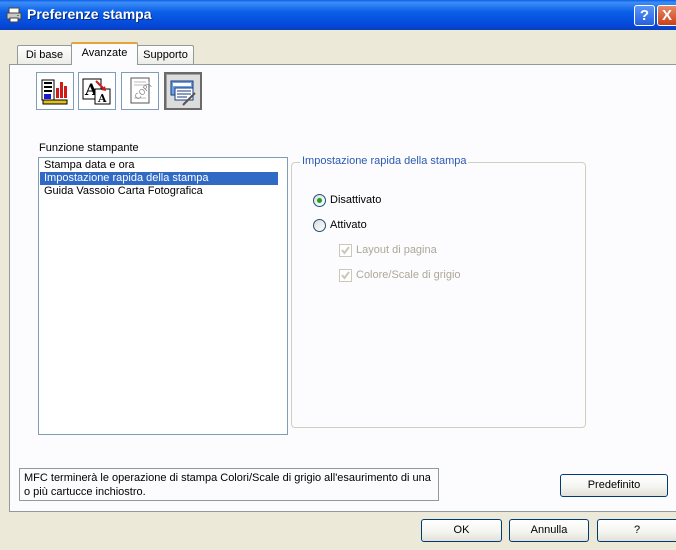  Describe the element at coordinates (319, 225) in the screenshot. I see `radio-attivato` at that location.